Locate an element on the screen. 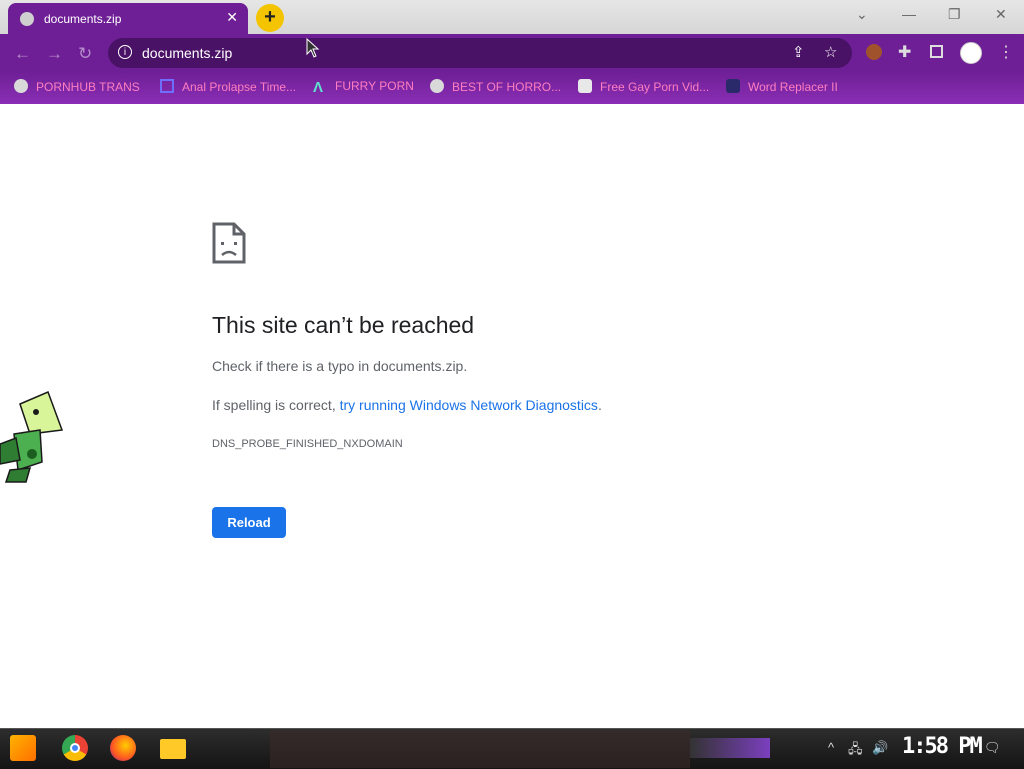 This screenshot has height=769, width=1024. lambda-icon: Λ is located at coordinates (318, 87).